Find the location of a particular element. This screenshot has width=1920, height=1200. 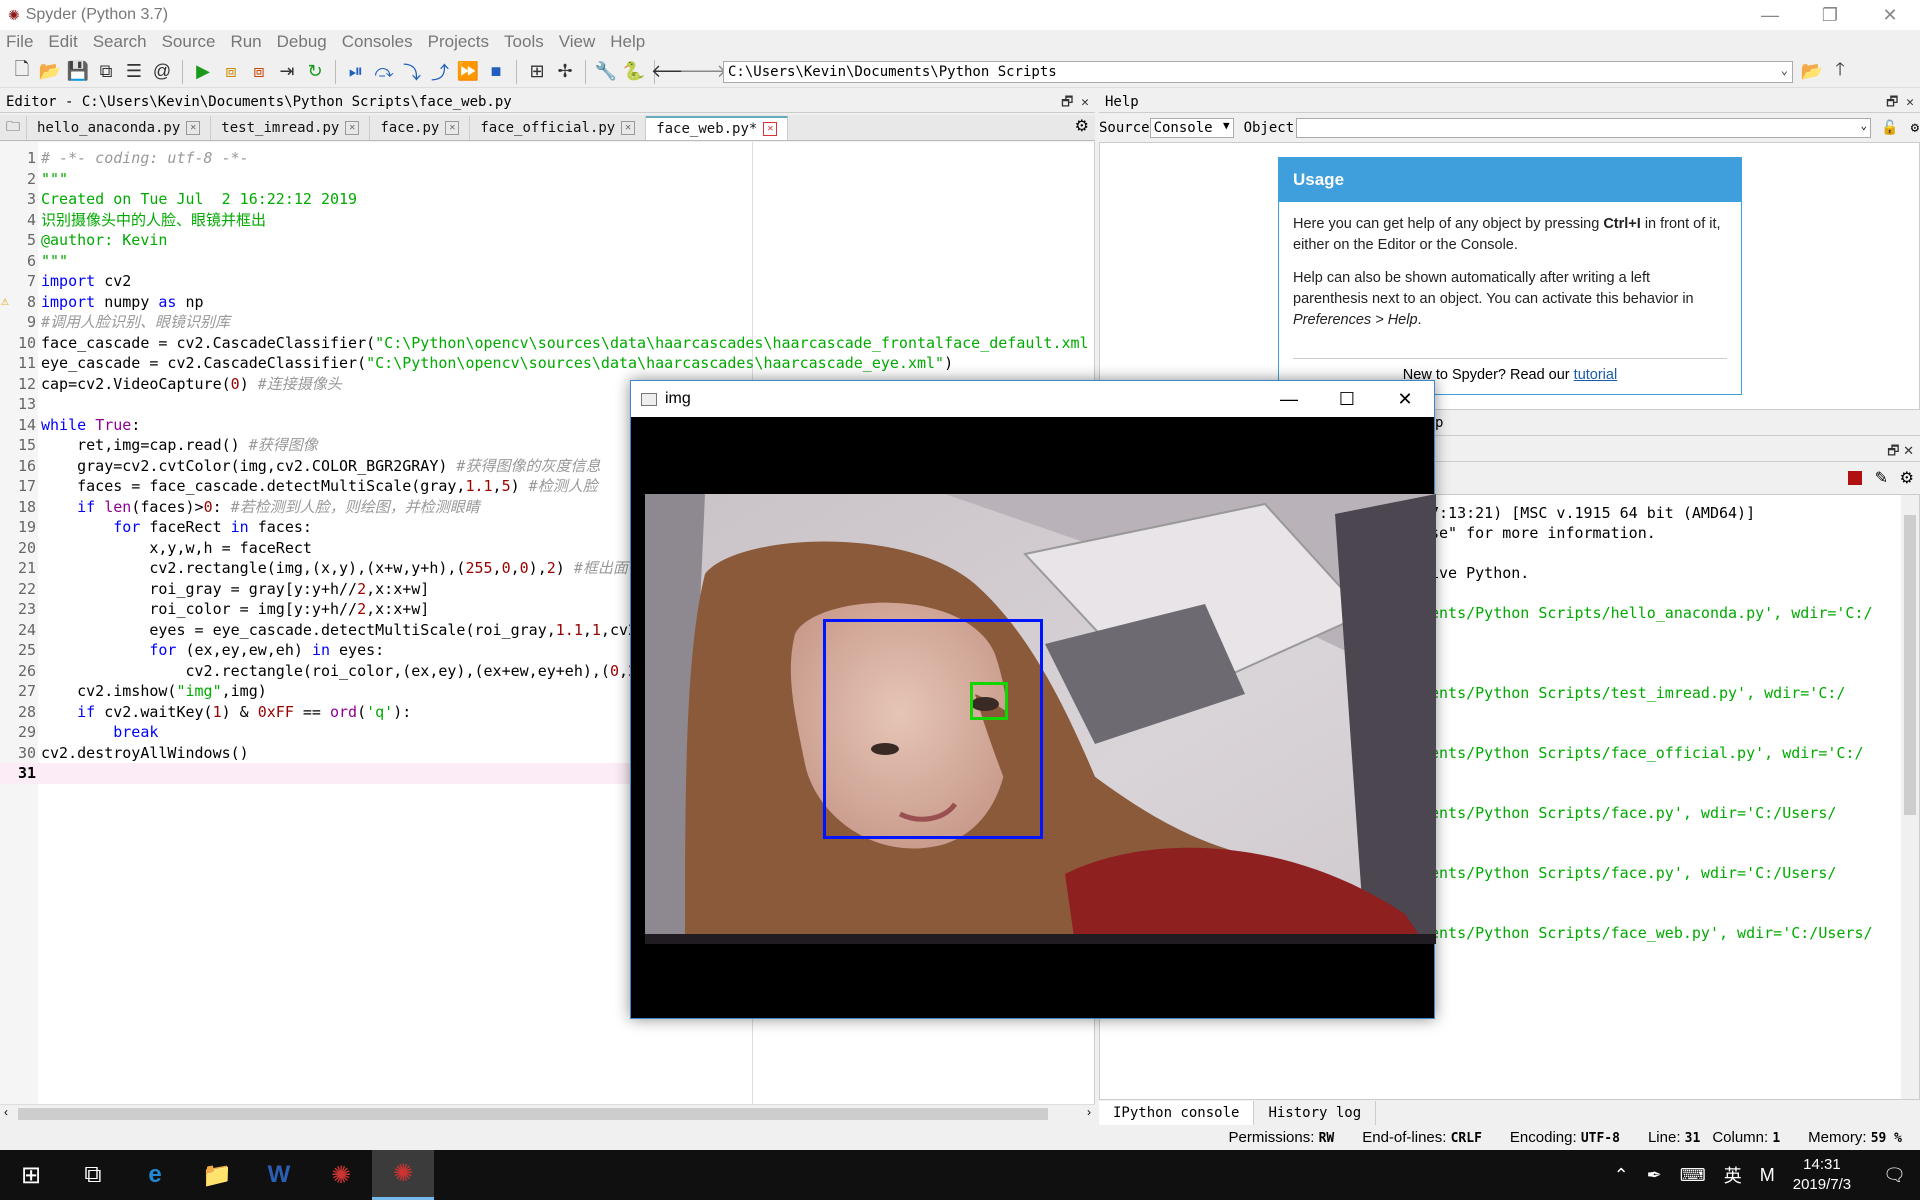

file-explorer-icon: 📁 is located at coordinates (217, 1175).